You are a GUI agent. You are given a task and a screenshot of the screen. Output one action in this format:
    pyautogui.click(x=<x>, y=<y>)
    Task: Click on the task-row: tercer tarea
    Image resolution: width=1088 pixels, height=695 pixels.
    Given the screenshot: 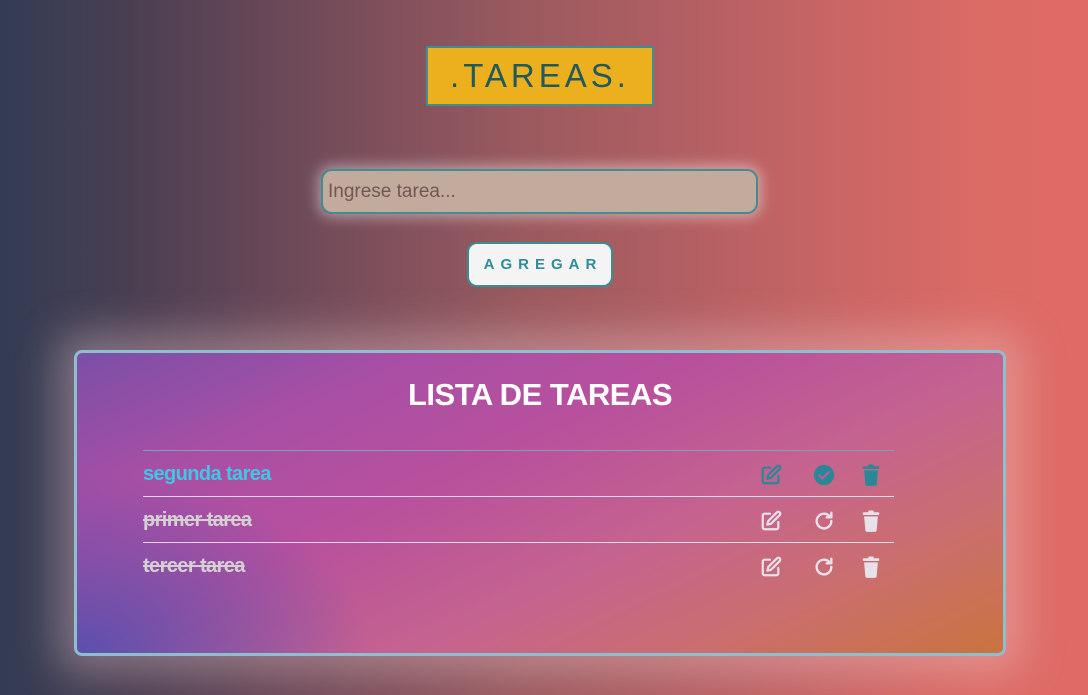 What is the action you would take?
    pyautogui.click(x=518, y=565)
    